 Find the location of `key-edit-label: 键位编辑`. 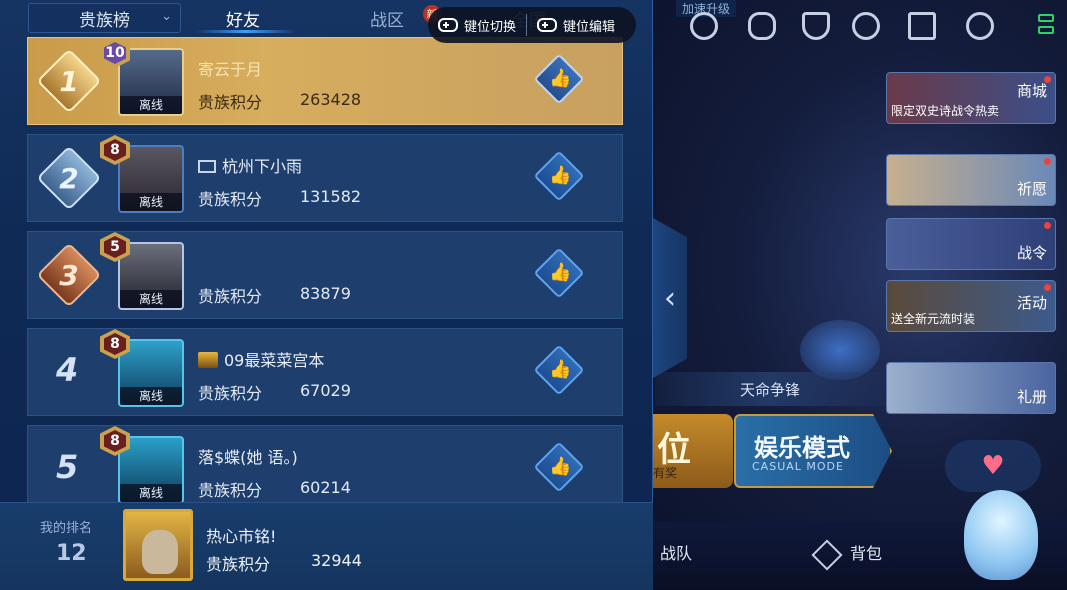

key-edit-label: 键位编辑 is located at coordinates (589, 27).